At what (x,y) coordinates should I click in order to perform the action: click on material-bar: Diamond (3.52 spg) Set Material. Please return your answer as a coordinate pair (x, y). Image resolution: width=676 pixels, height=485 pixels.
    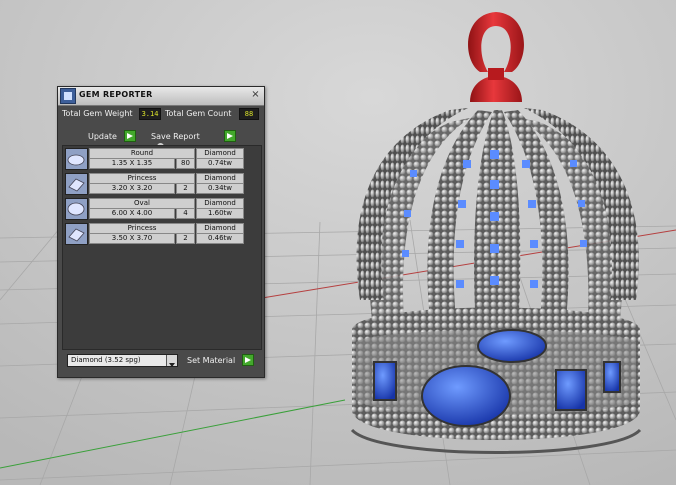
    Looking at the image, I should click on (161, 362).